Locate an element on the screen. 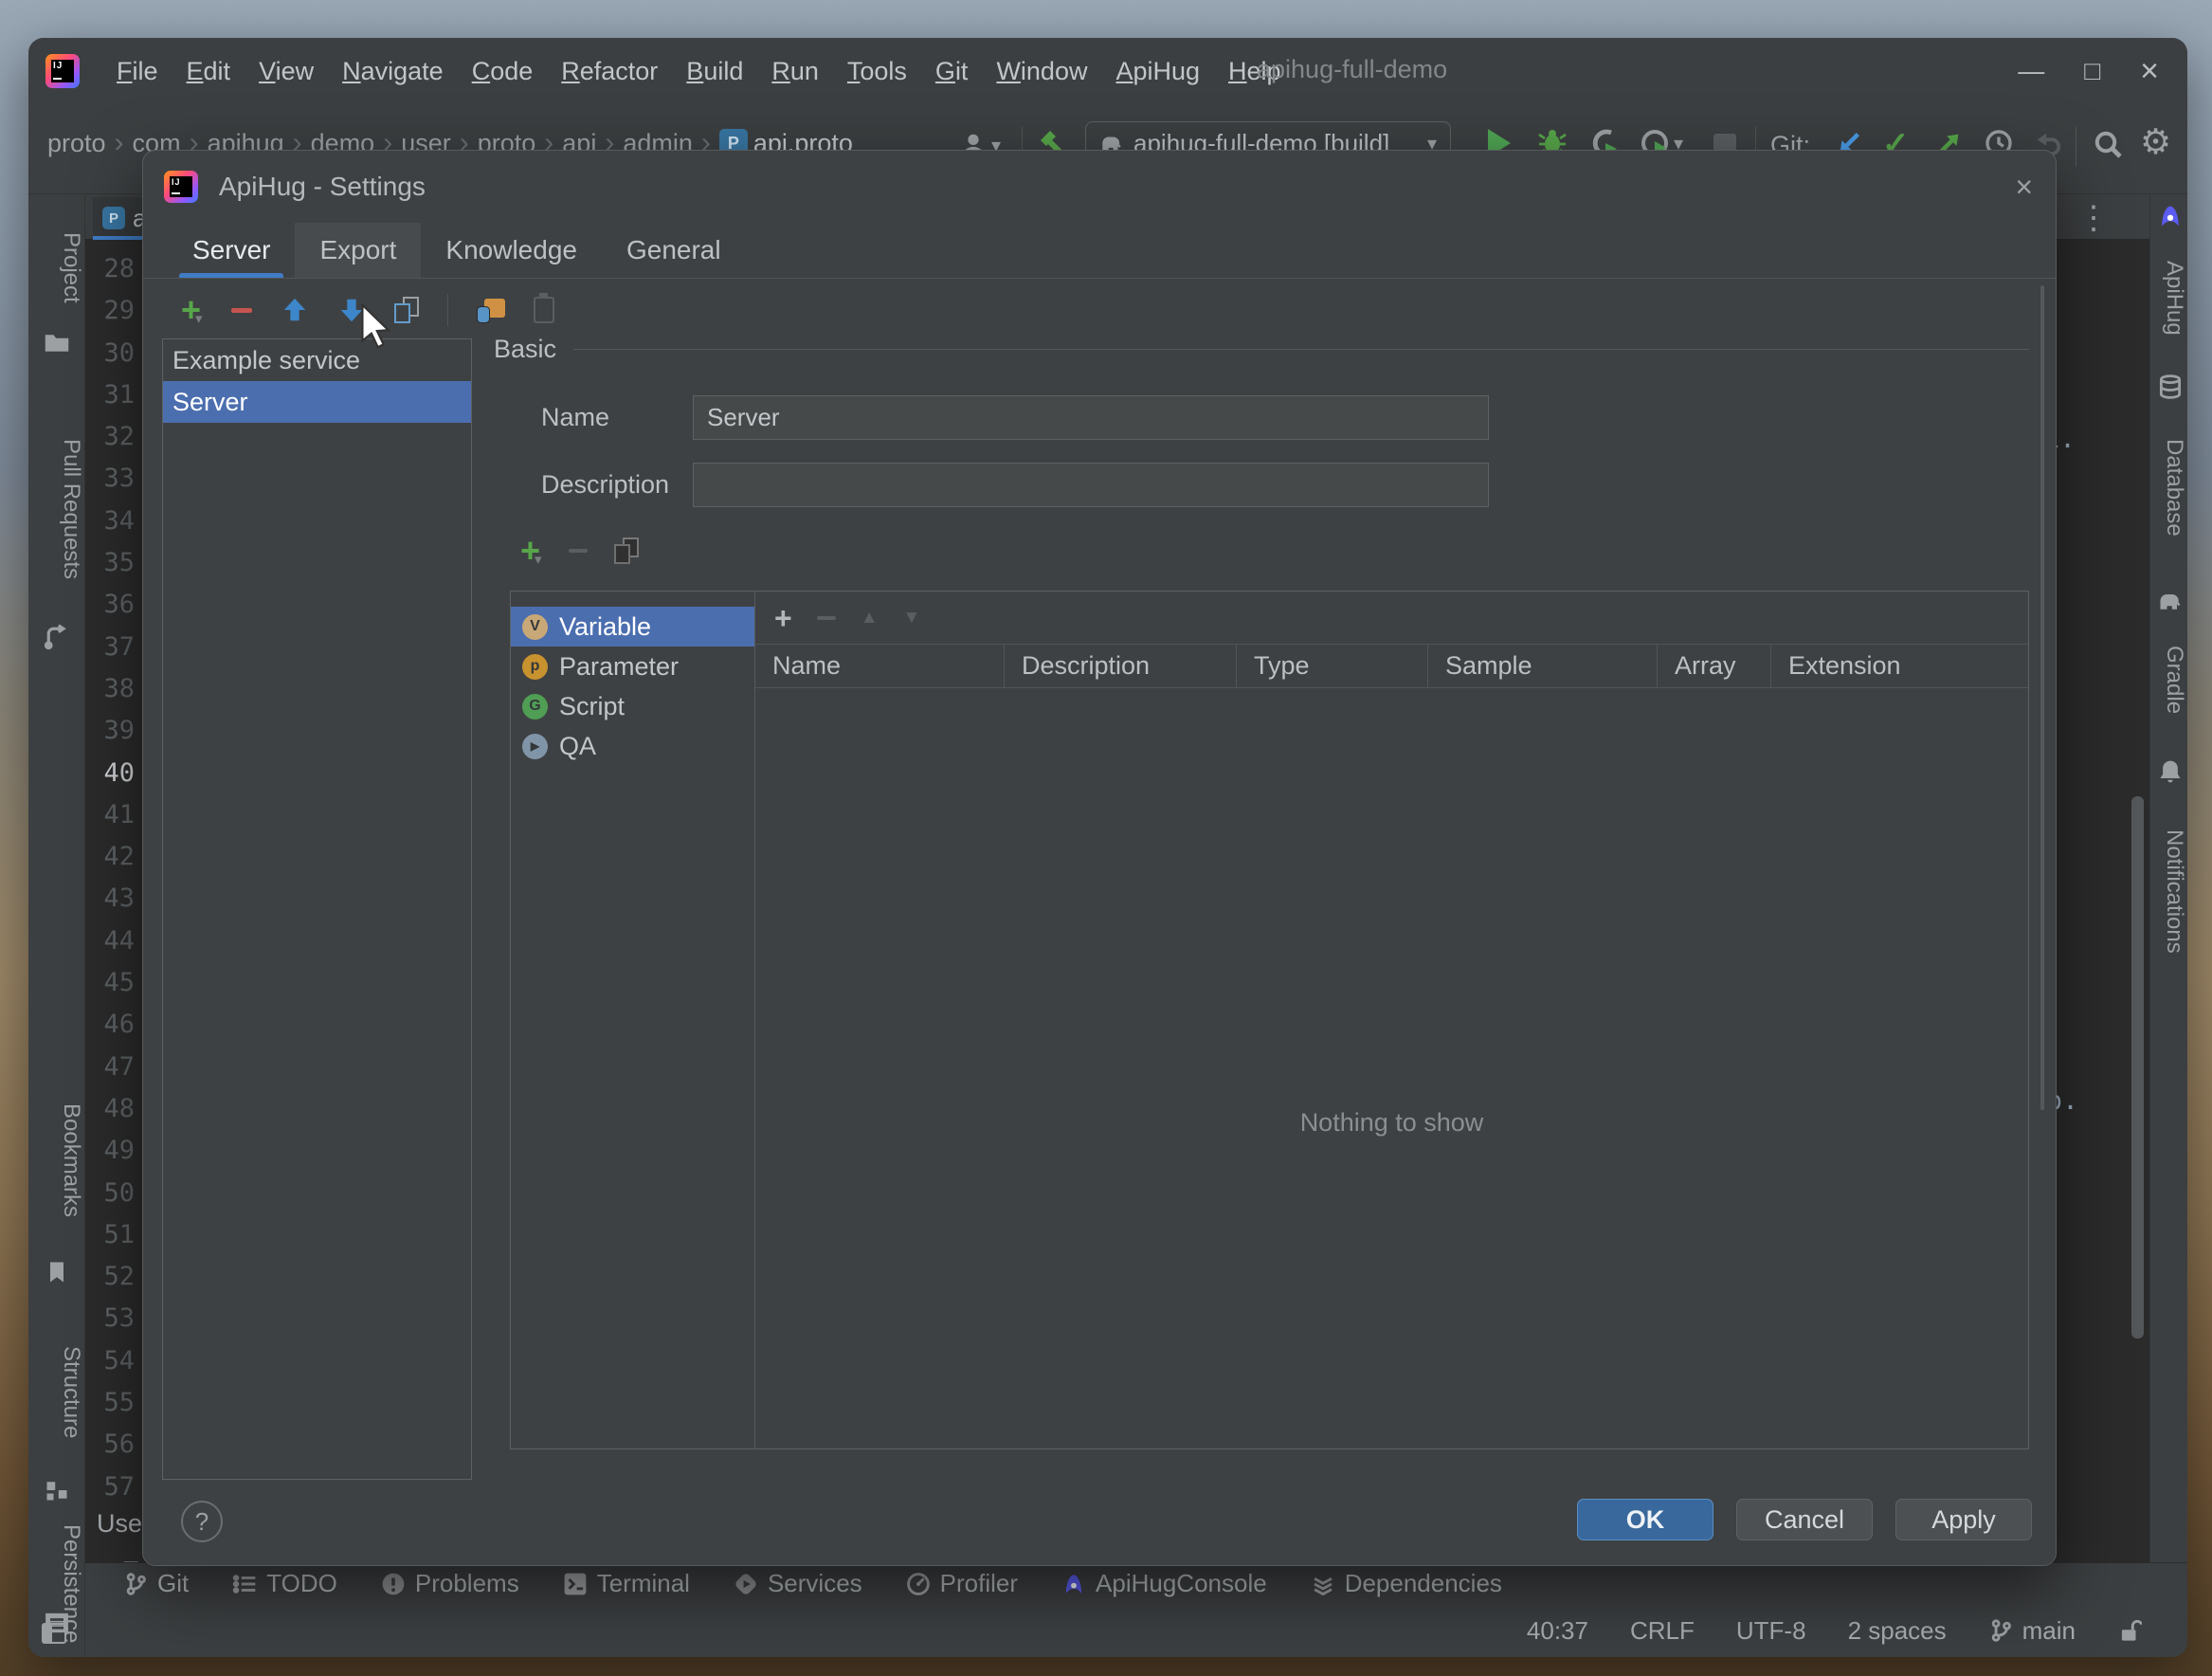  menu-item: Git is located at coordinates (952, 71).